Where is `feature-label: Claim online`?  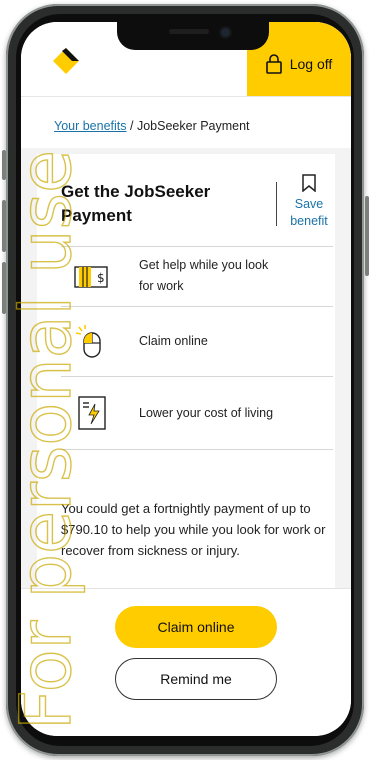 feature-label: Claim online is located at coordinates (173, 341).